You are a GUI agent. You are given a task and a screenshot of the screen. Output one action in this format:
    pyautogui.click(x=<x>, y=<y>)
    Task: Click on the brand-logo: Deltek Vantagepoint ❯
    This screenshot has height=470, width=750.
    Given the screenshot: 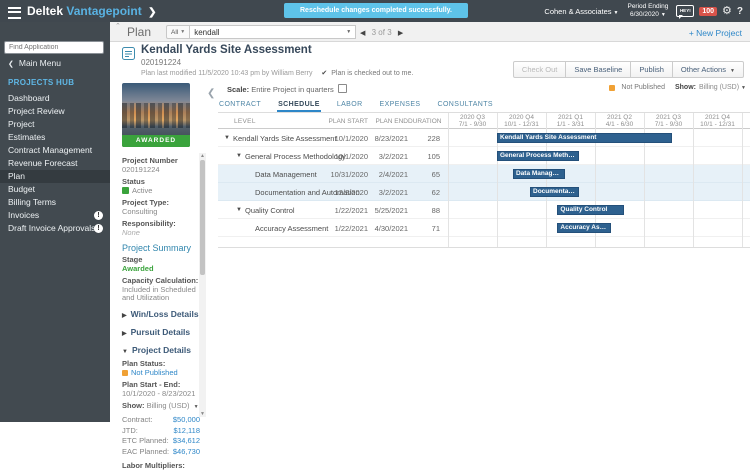 What is the action you would take?
    pyautogui.click(x=91, y=11)
    